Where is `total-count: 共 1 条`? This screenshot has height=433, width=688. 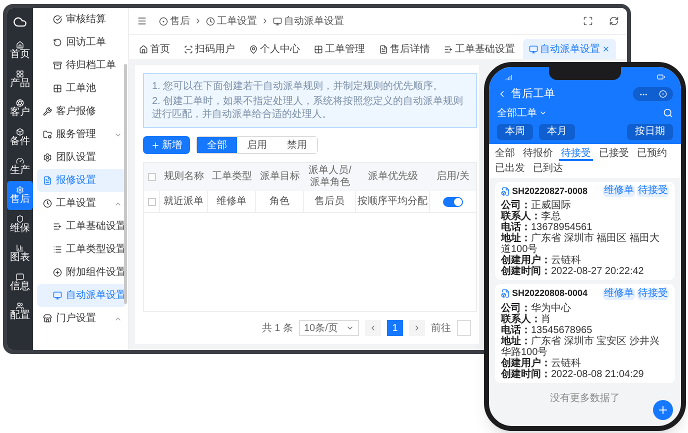 total-count: 共 1 条 is located at coordinates (277, 329).